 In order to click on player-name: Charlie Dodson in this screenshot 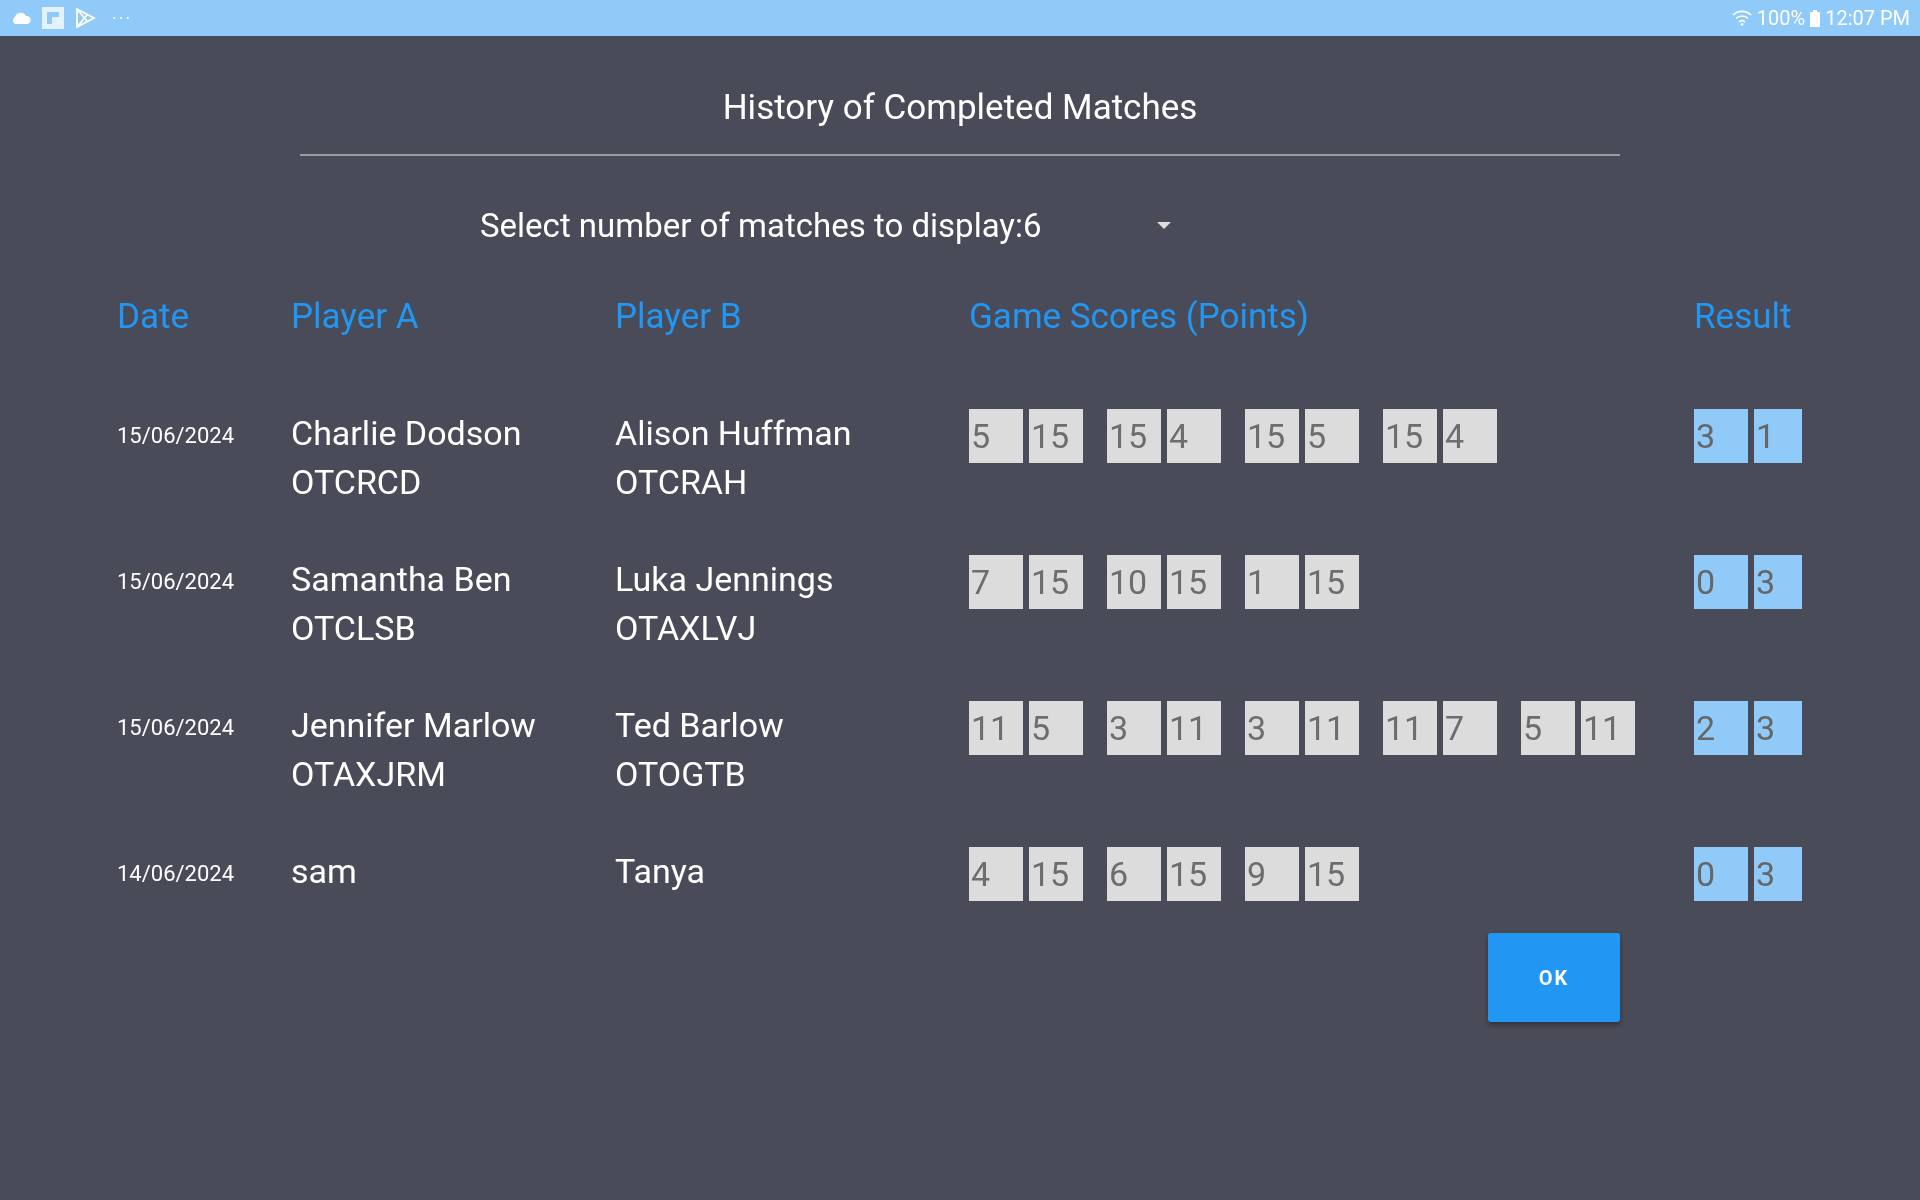, I will do `click(407, 433)`.